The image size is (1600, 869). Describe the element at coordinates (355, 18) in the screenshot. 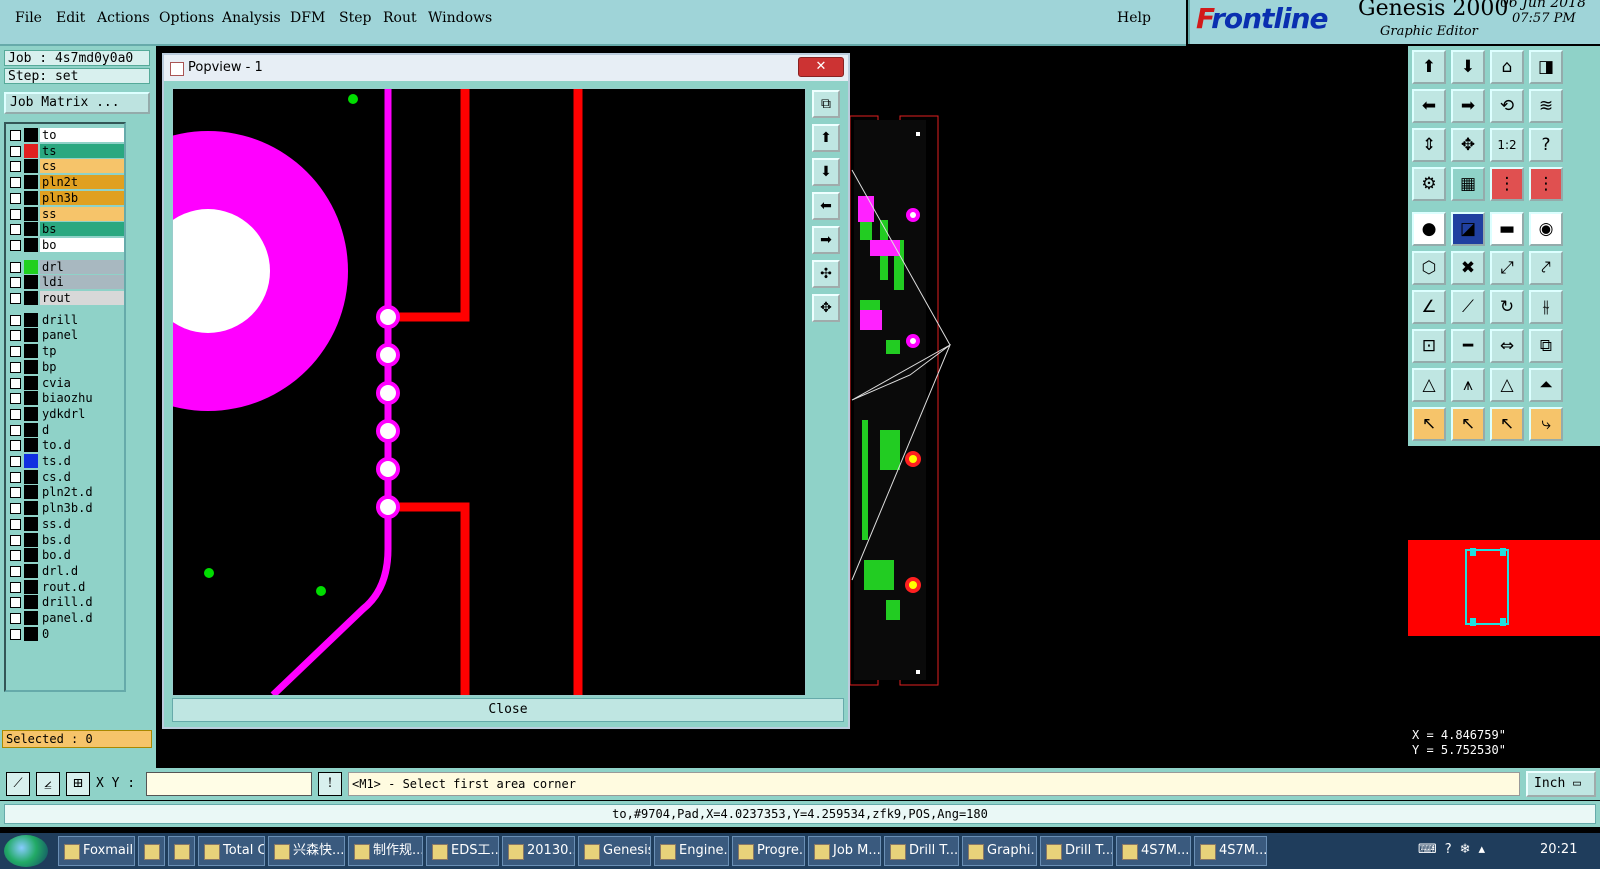

I see `menu-step: Step` at that location.